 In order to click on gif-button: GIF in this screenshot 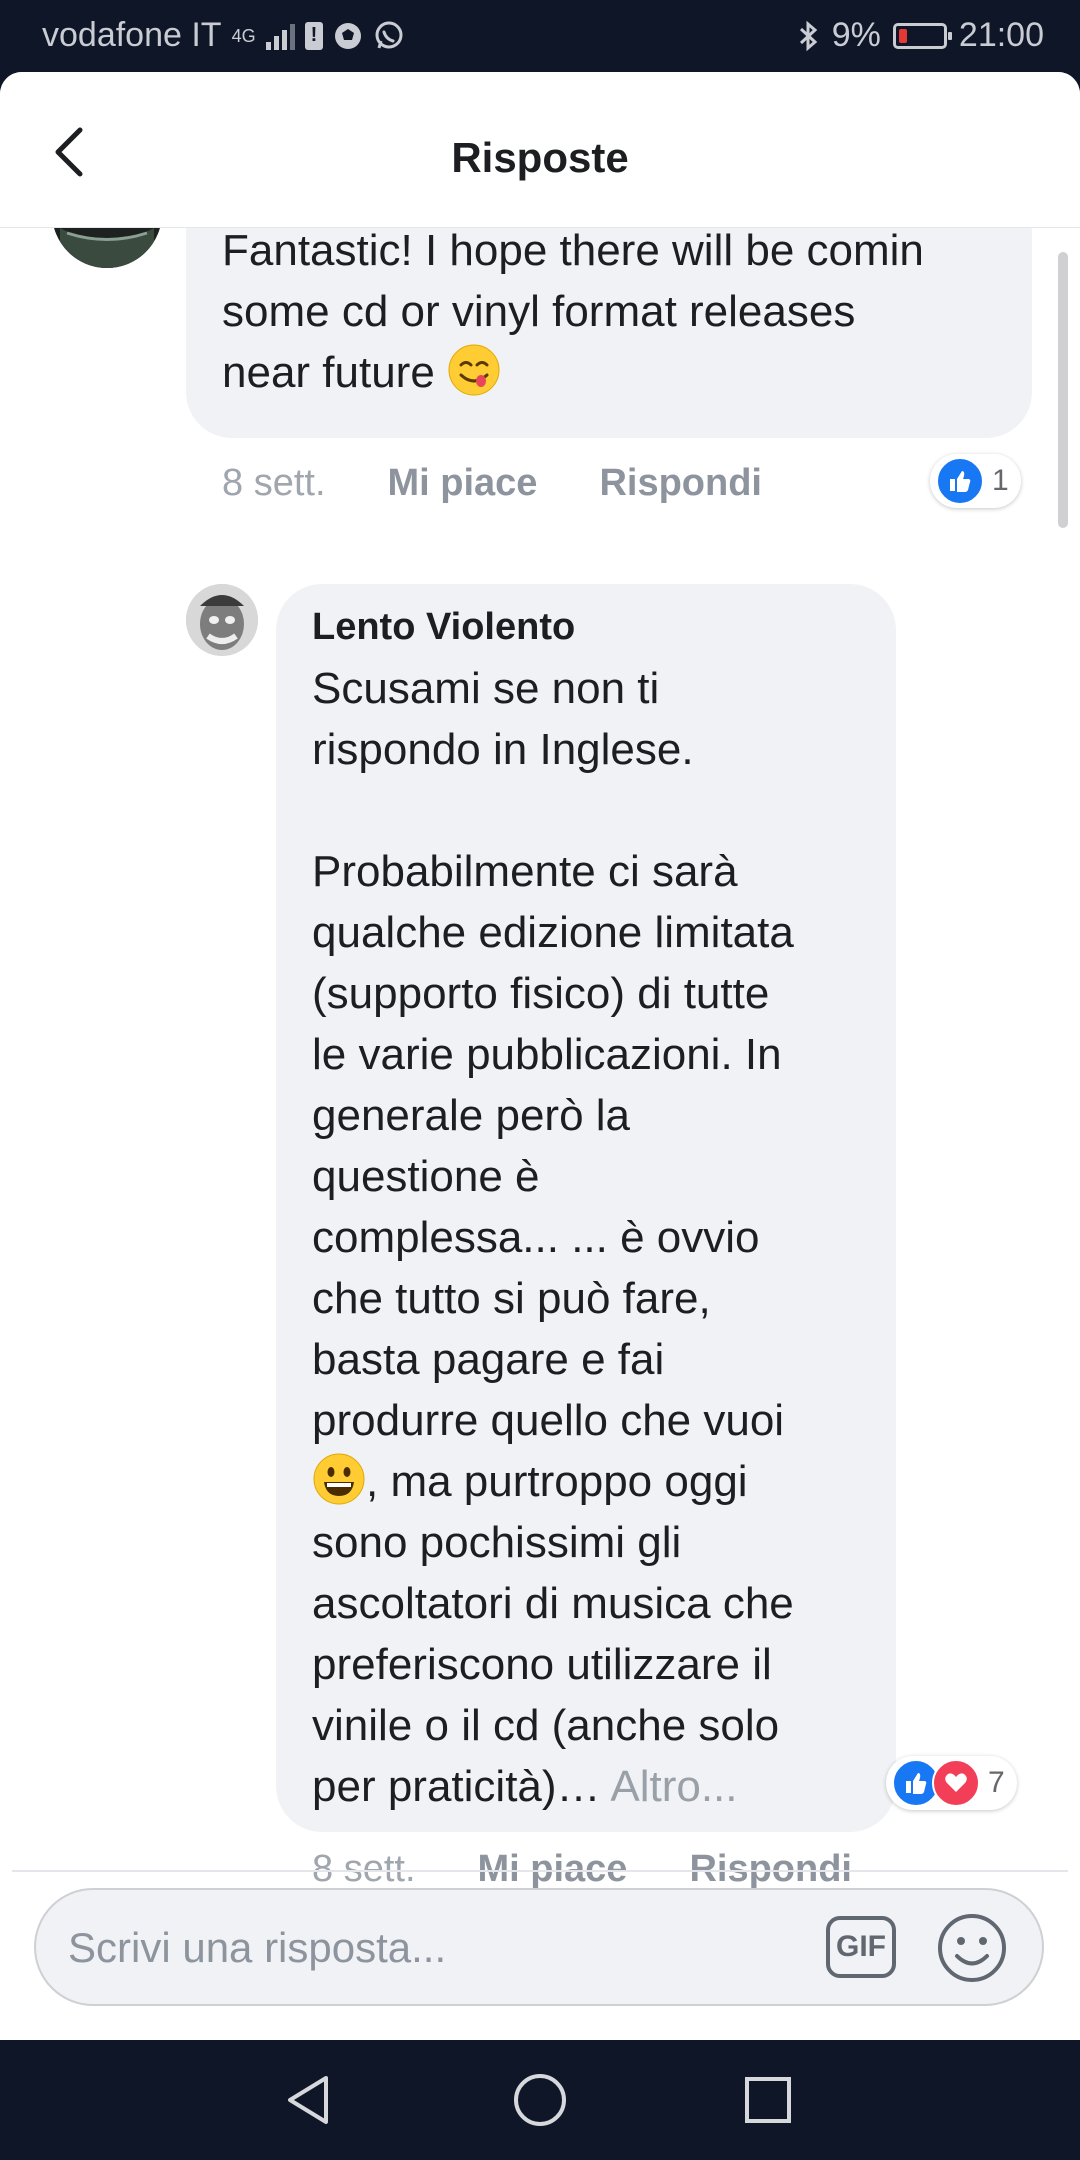, I will do `click(861, 1947)`.